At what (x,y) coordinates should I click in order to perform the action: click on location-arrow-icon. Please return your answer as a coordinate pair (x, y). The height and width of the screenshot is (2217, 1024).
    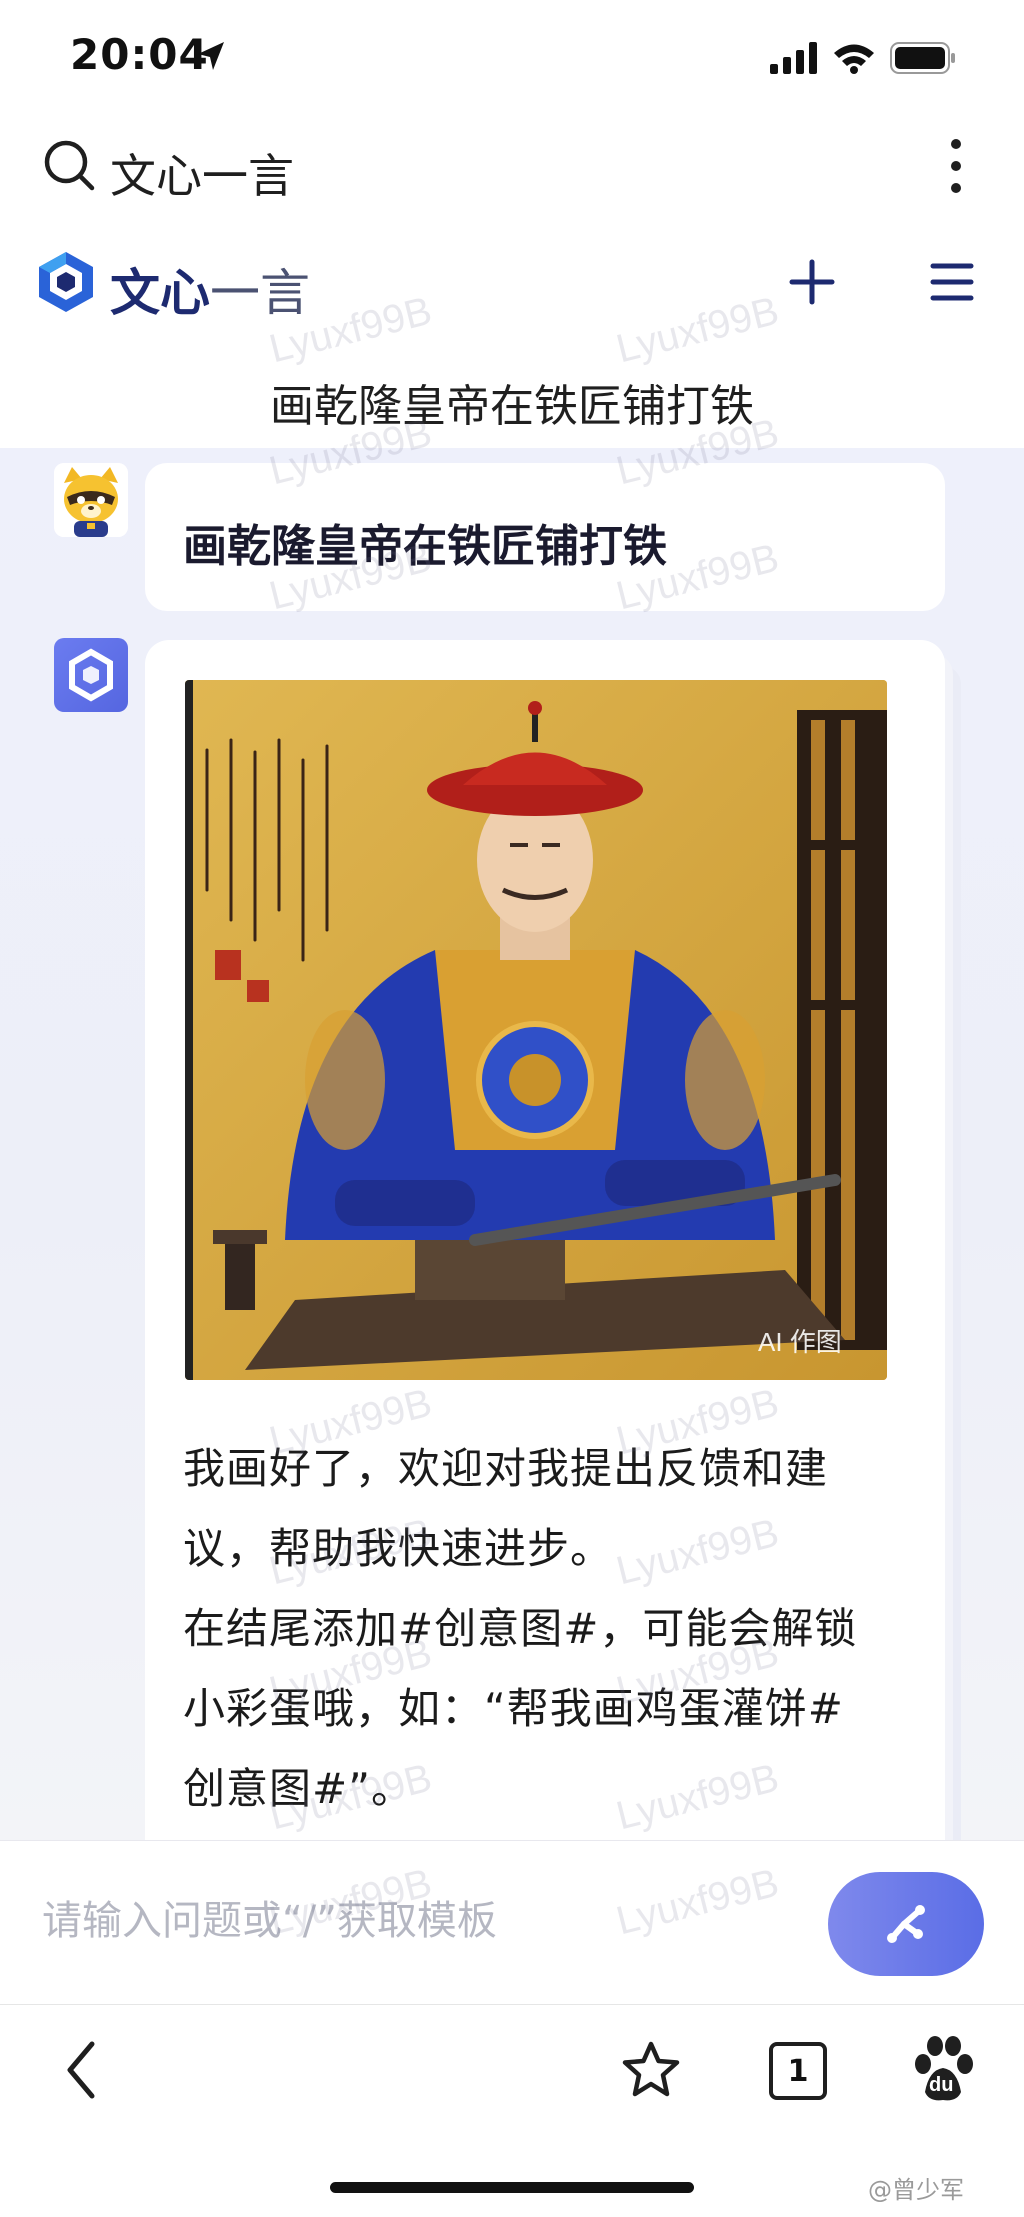
    Looking at the image, I should click on (211, 56).